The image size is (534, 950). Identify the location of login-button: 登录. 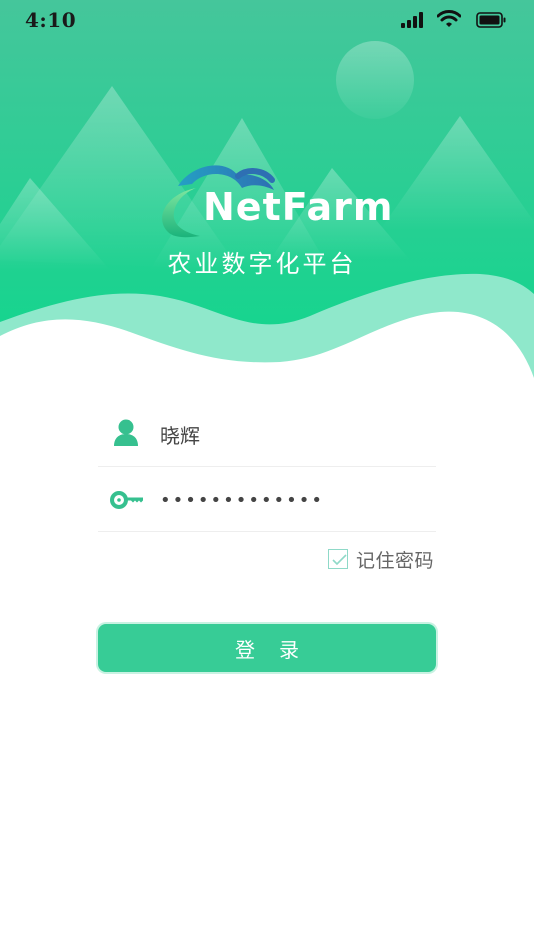
(267, 648).